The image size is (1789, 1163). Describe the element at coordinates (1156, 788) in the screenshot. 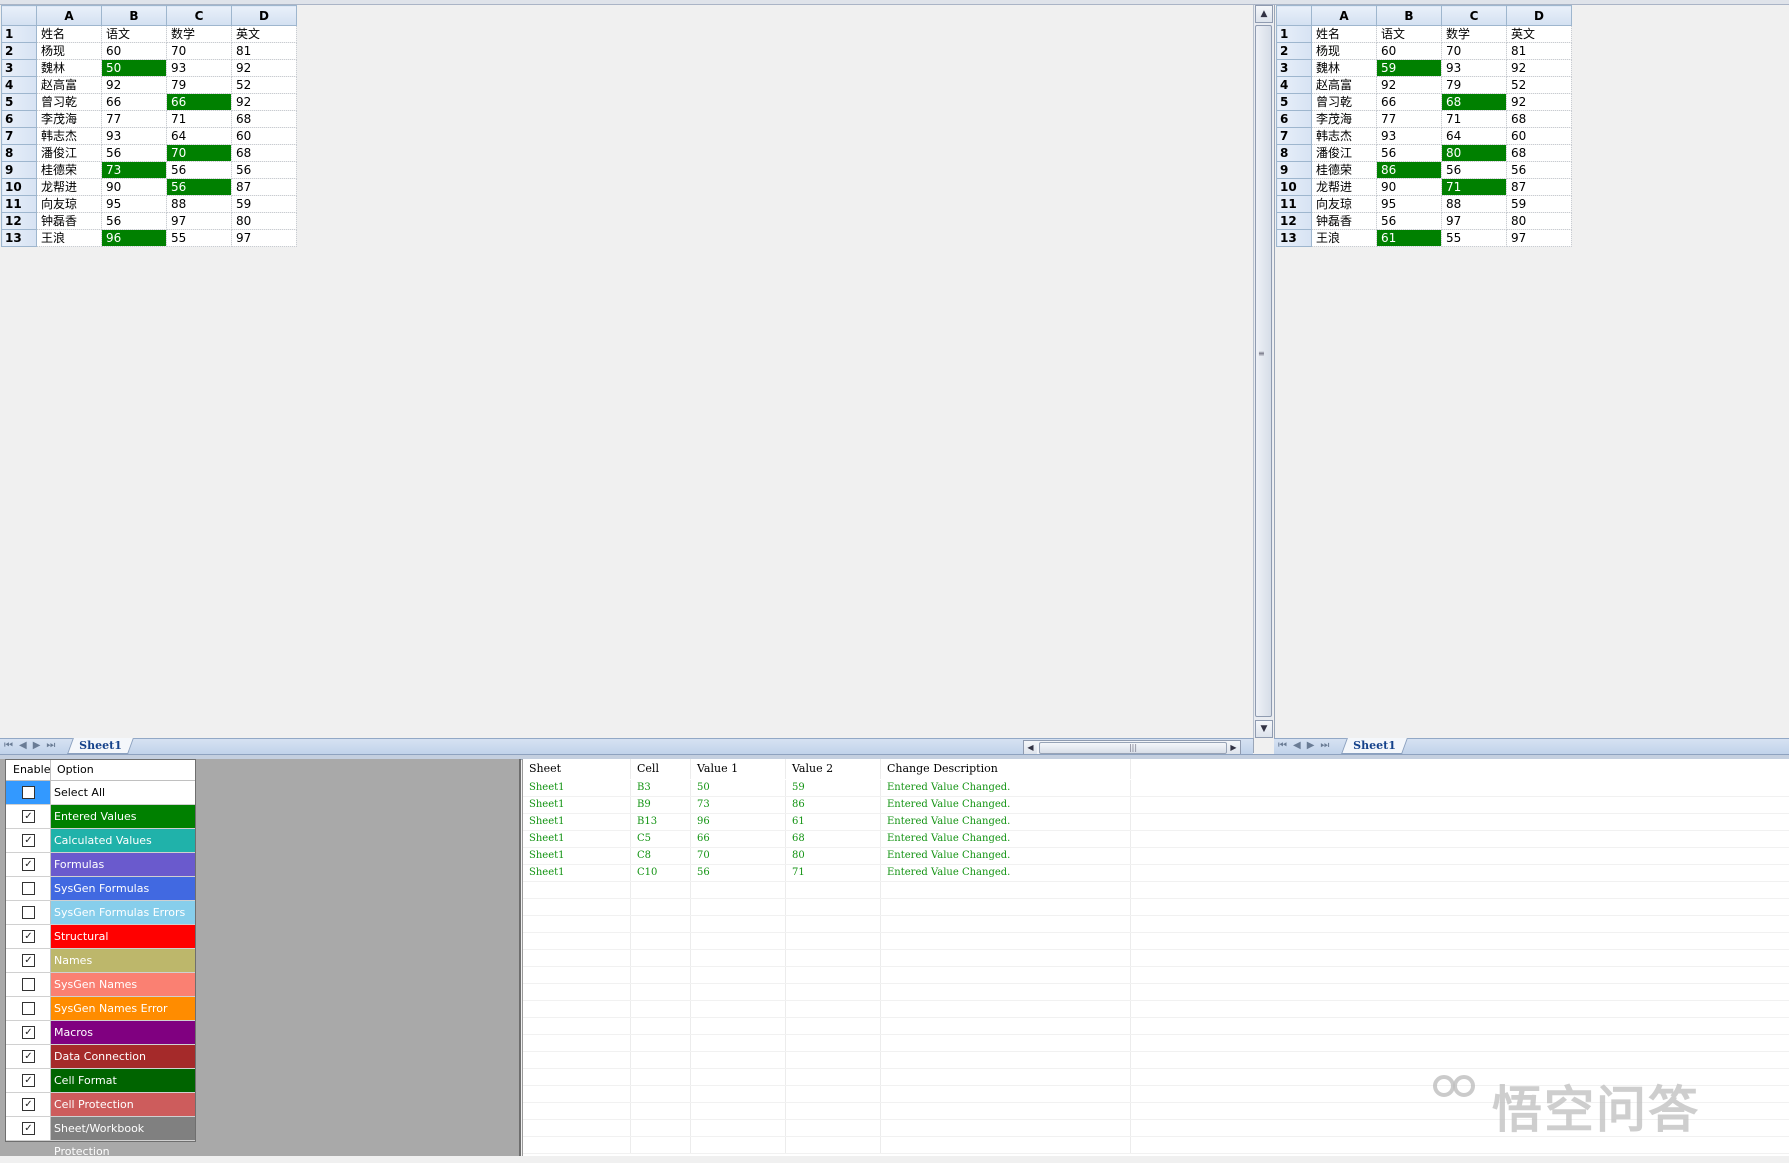

I see `change-row: Sheet1 B3 50 59 Entered Value Changed.` at that location.